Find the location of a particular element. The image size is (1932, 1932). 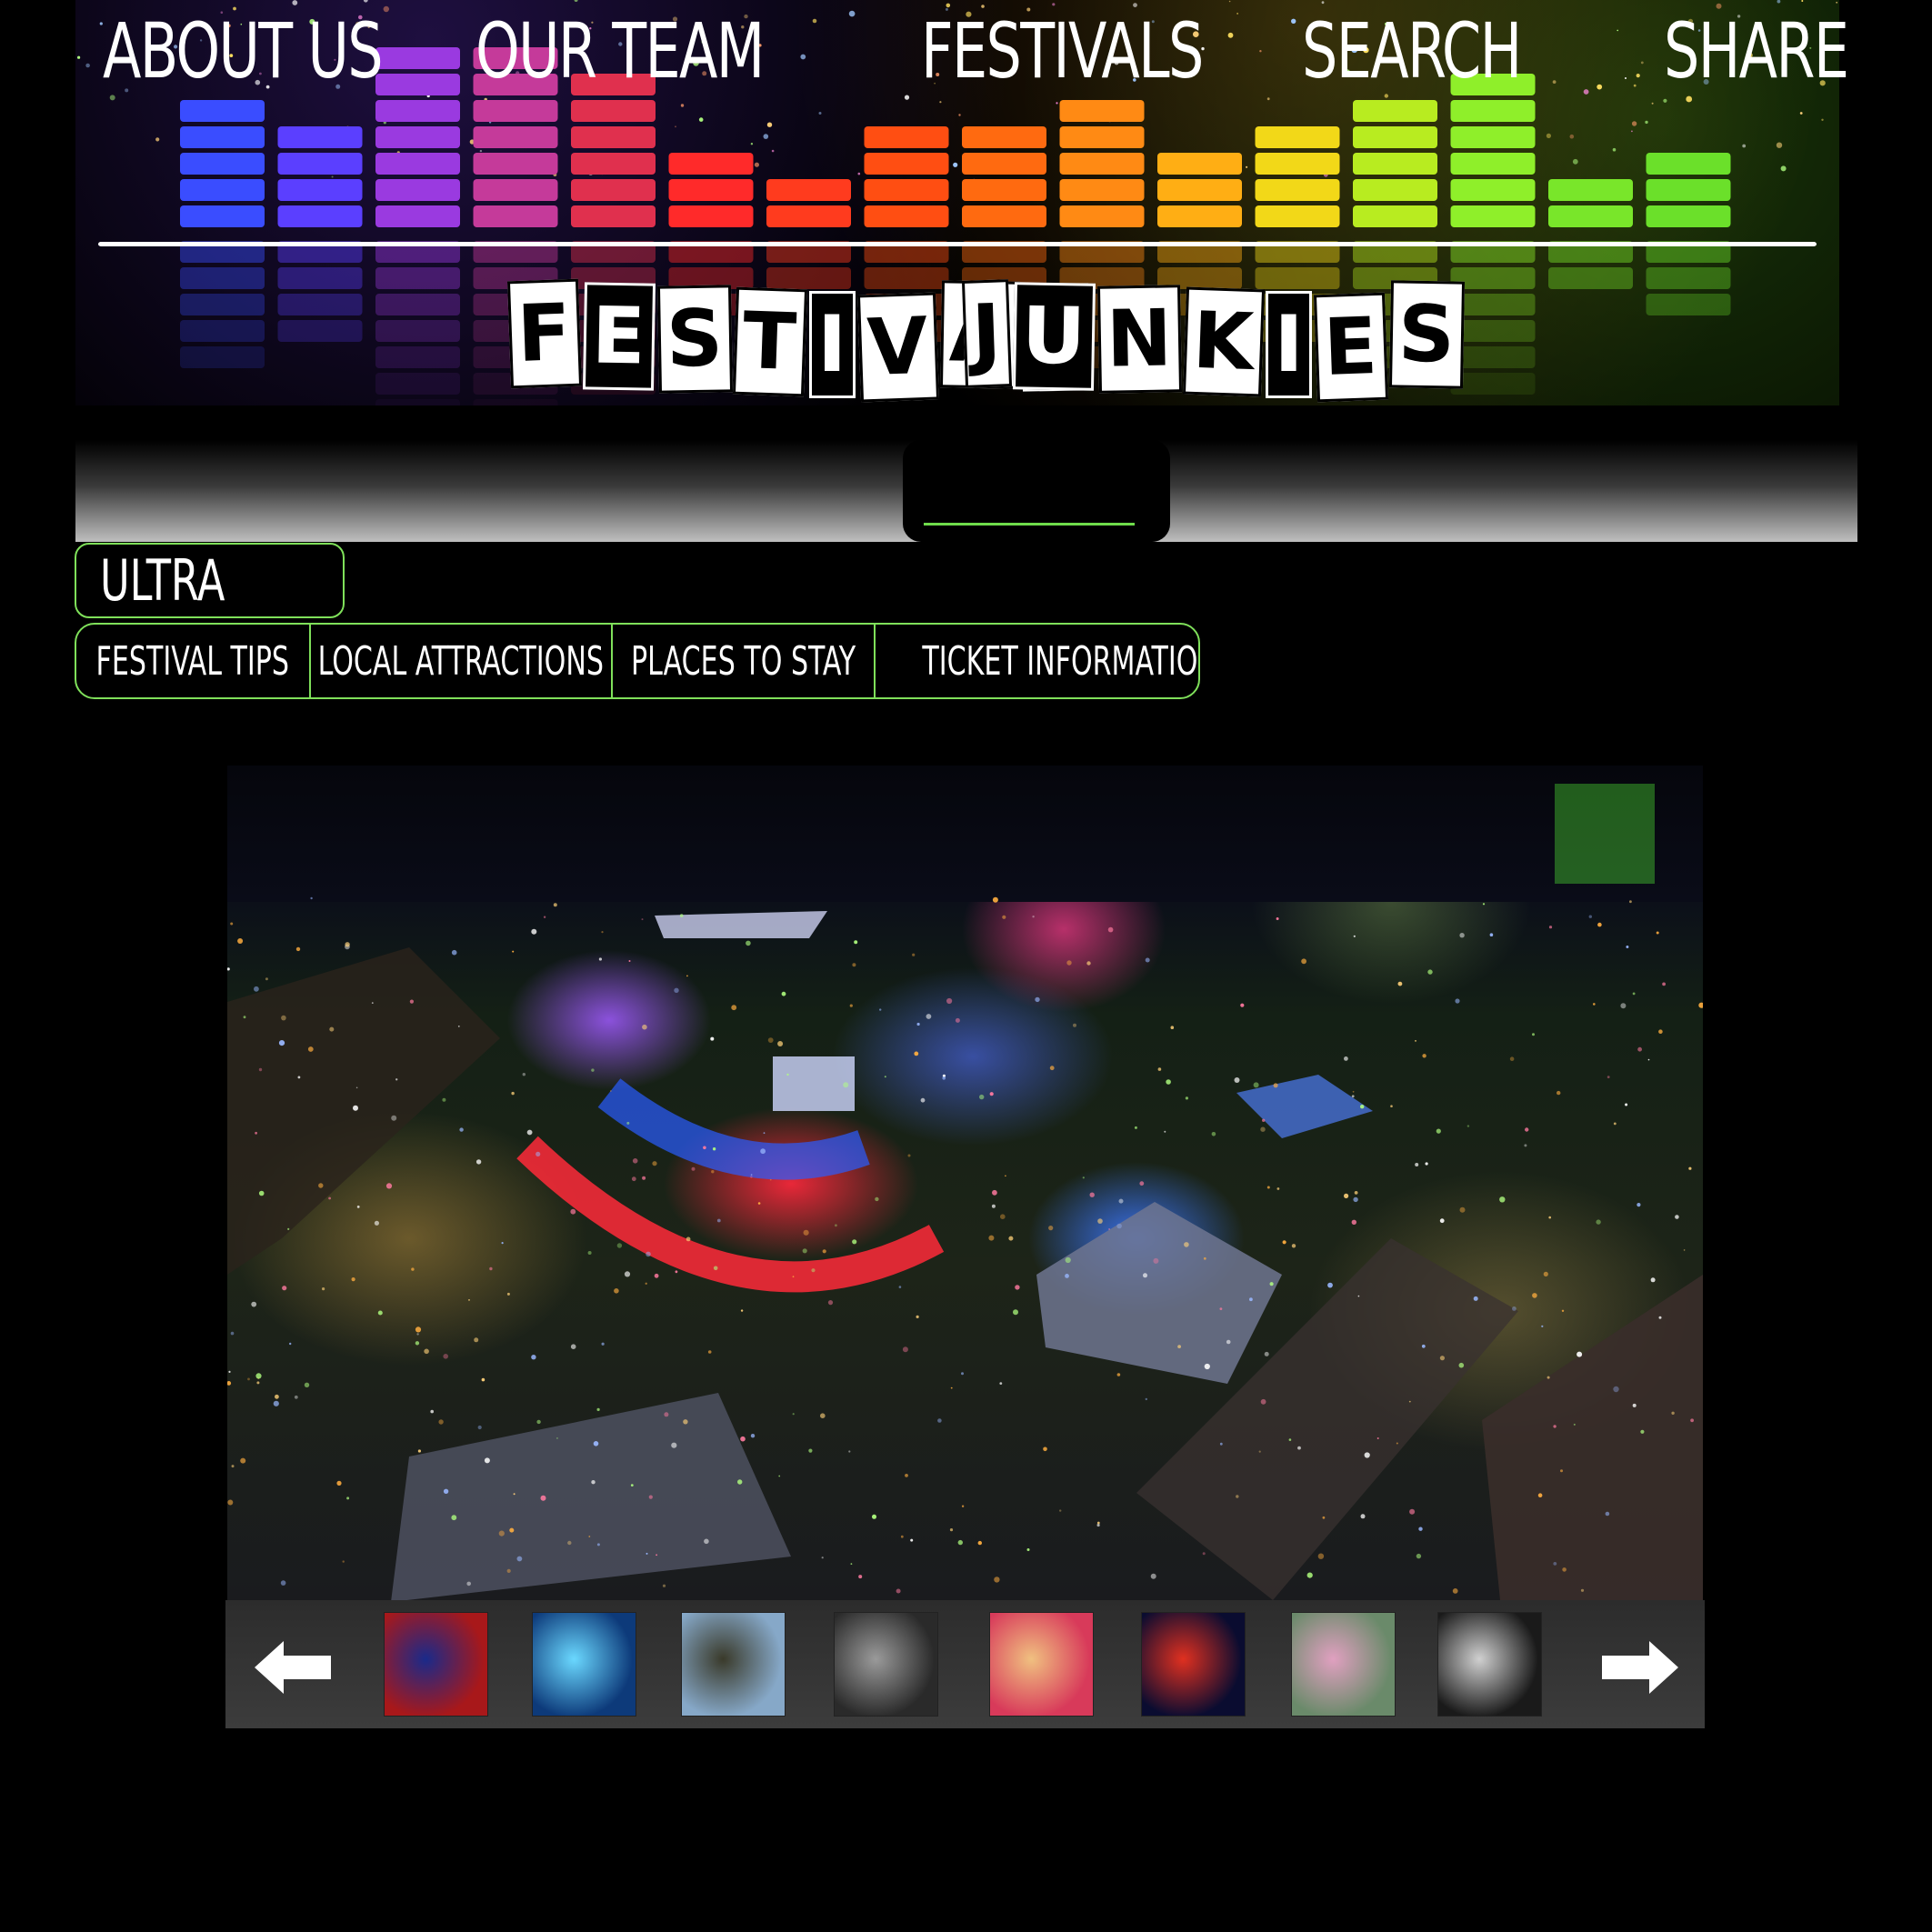

nav-festivals: FESTIVALS is located at coordinates (1062, 51).